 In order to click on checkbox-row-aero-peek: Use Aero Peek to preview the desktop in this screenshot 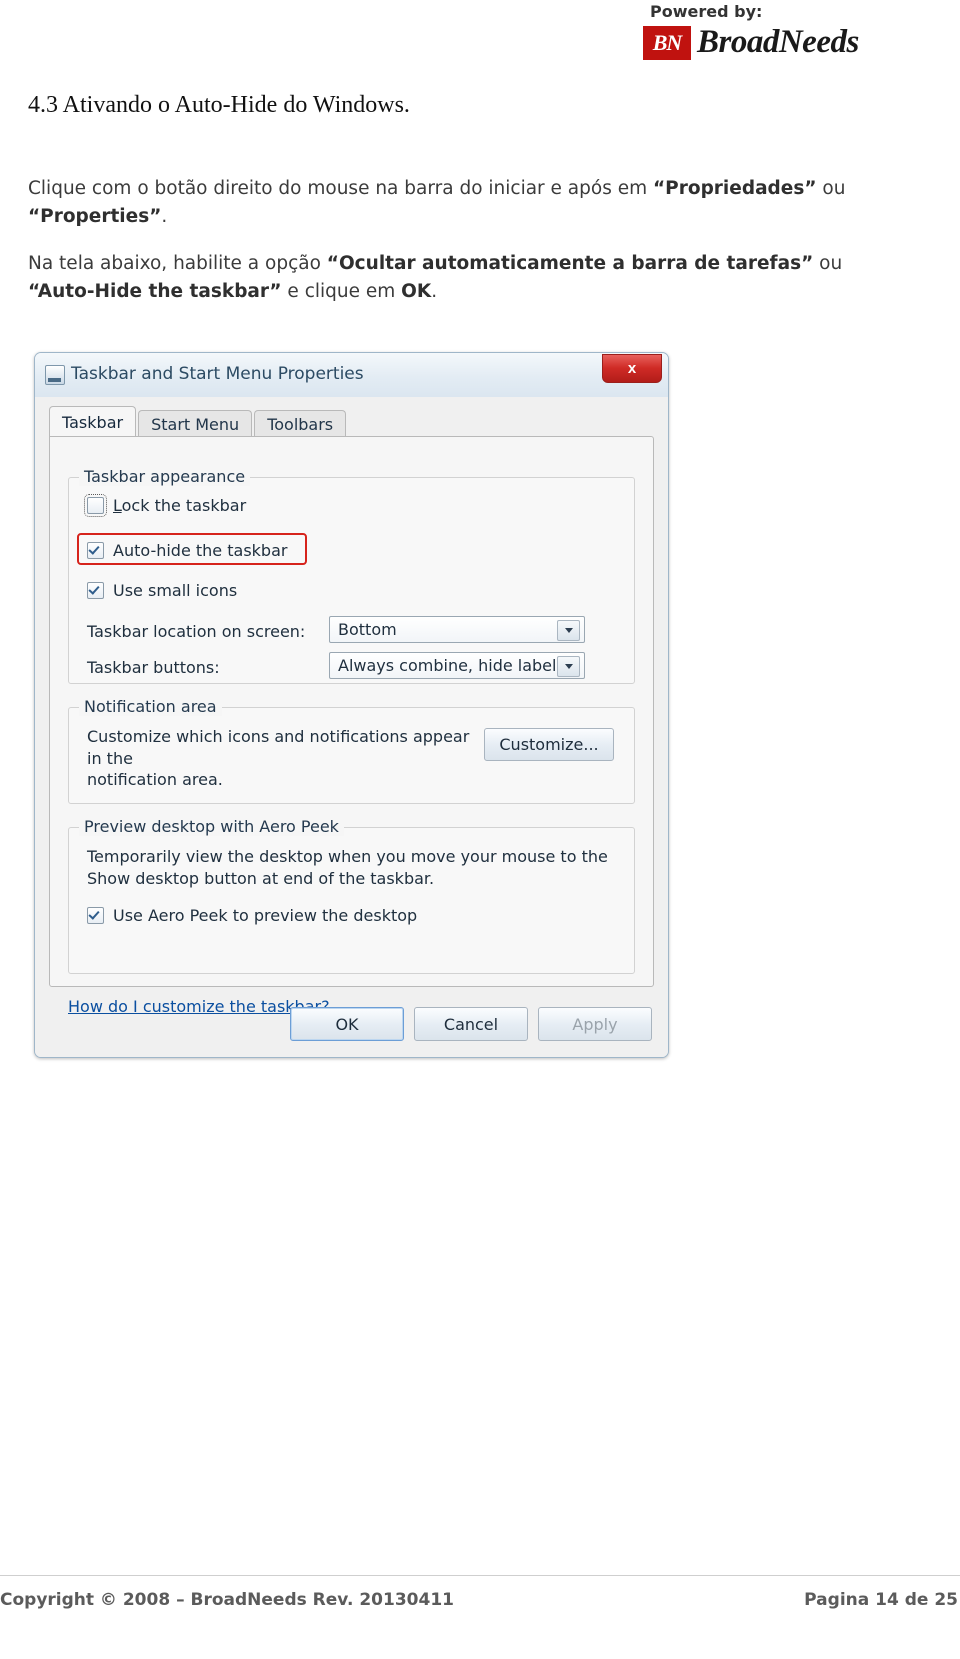, I will do `click(252, 915)`.